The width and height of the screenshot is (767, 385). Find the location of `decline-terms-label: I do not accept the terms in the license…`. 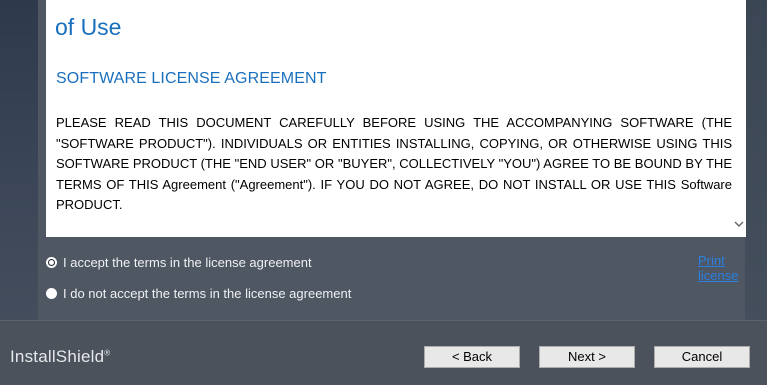

decline-terms-label: I do not accept the terms in the license… is located at coordinates (207, 293).